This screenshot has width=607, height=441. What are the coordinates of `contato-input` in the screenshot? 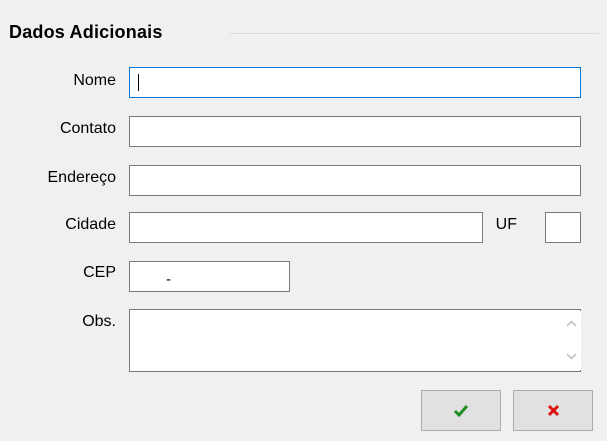 It's located at (355, 131).